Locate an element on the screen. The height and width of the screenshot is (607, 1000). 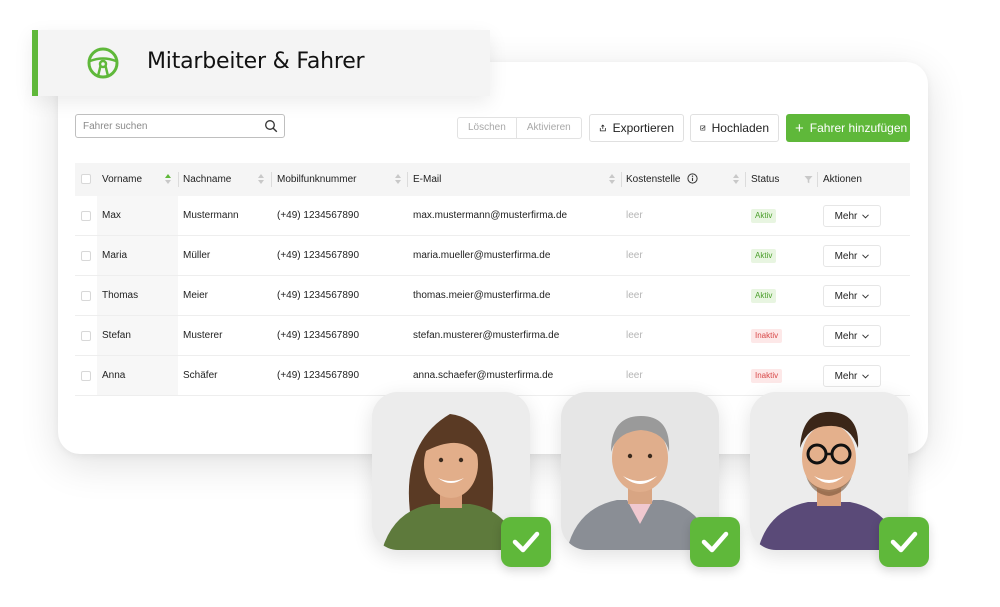
cell-first-name: Maria is located at coordinates (115, 255).